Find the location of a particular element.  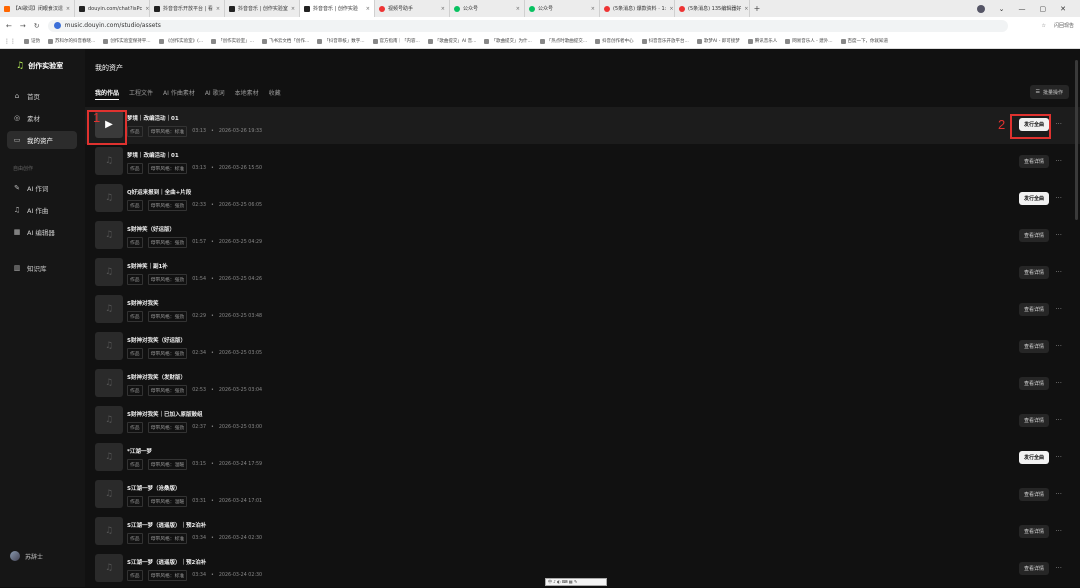

bookmark-item: 百度一下，你就知道 is located at coordinates (864, 41).